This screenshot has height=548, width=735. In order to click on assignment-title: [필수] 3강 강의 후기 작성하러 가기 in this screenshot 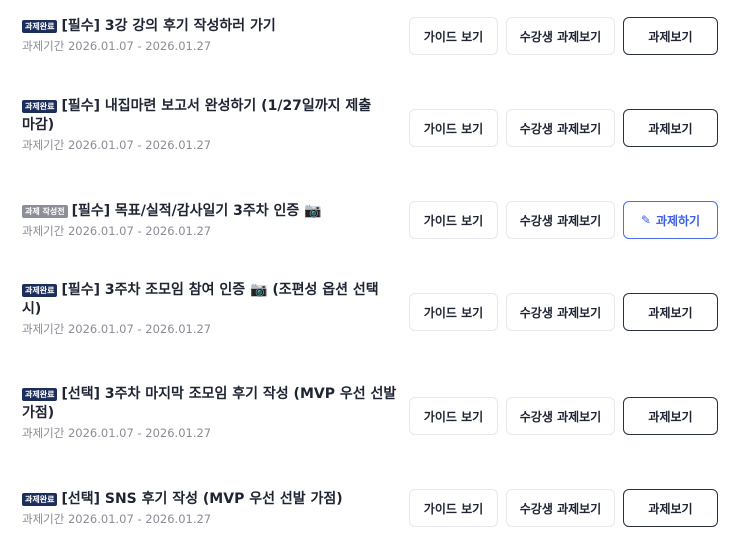, I will do `click(168, 26)`.